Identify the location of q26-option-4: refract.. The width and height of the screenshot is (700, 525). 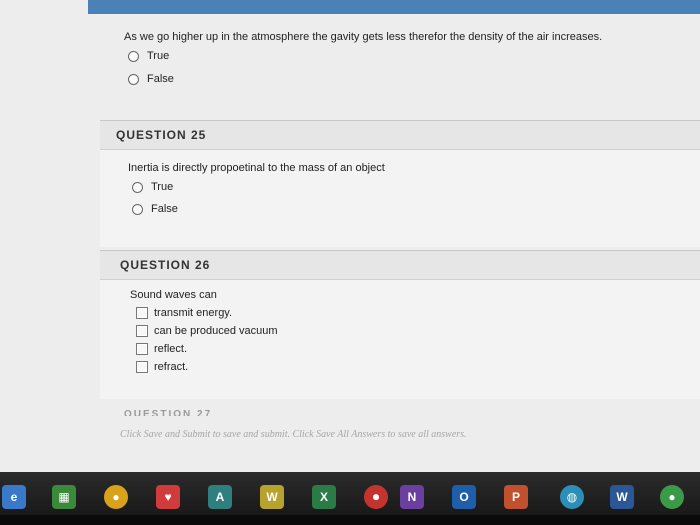
(162, 367).